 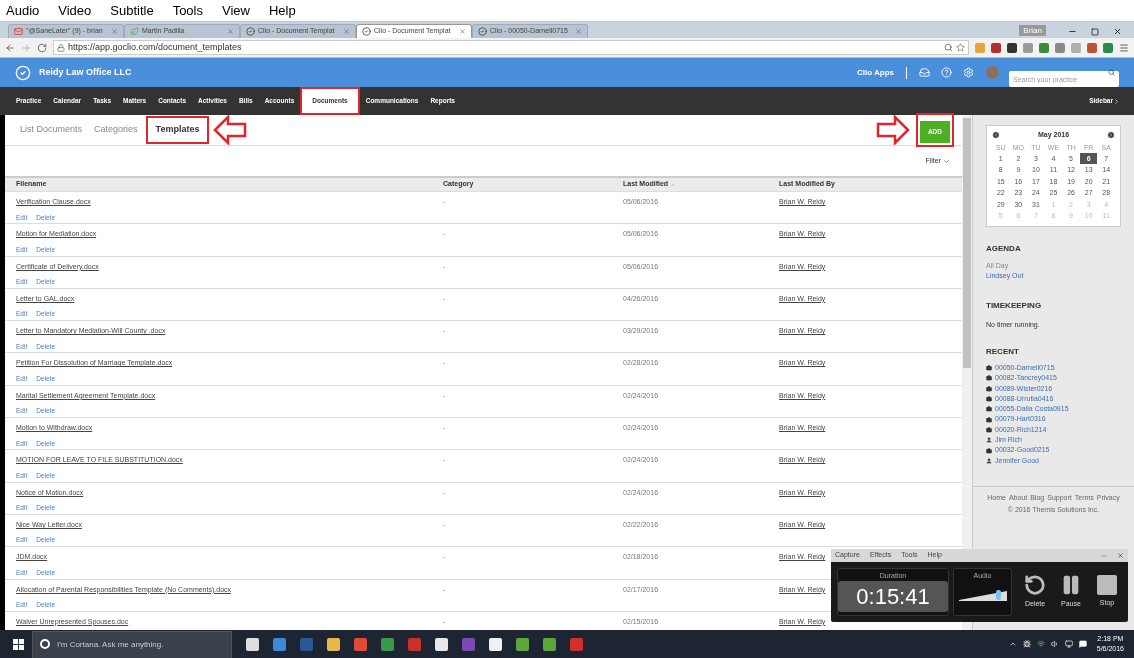 I want to click on windows-logo-icon, so click(x=18, y=644).